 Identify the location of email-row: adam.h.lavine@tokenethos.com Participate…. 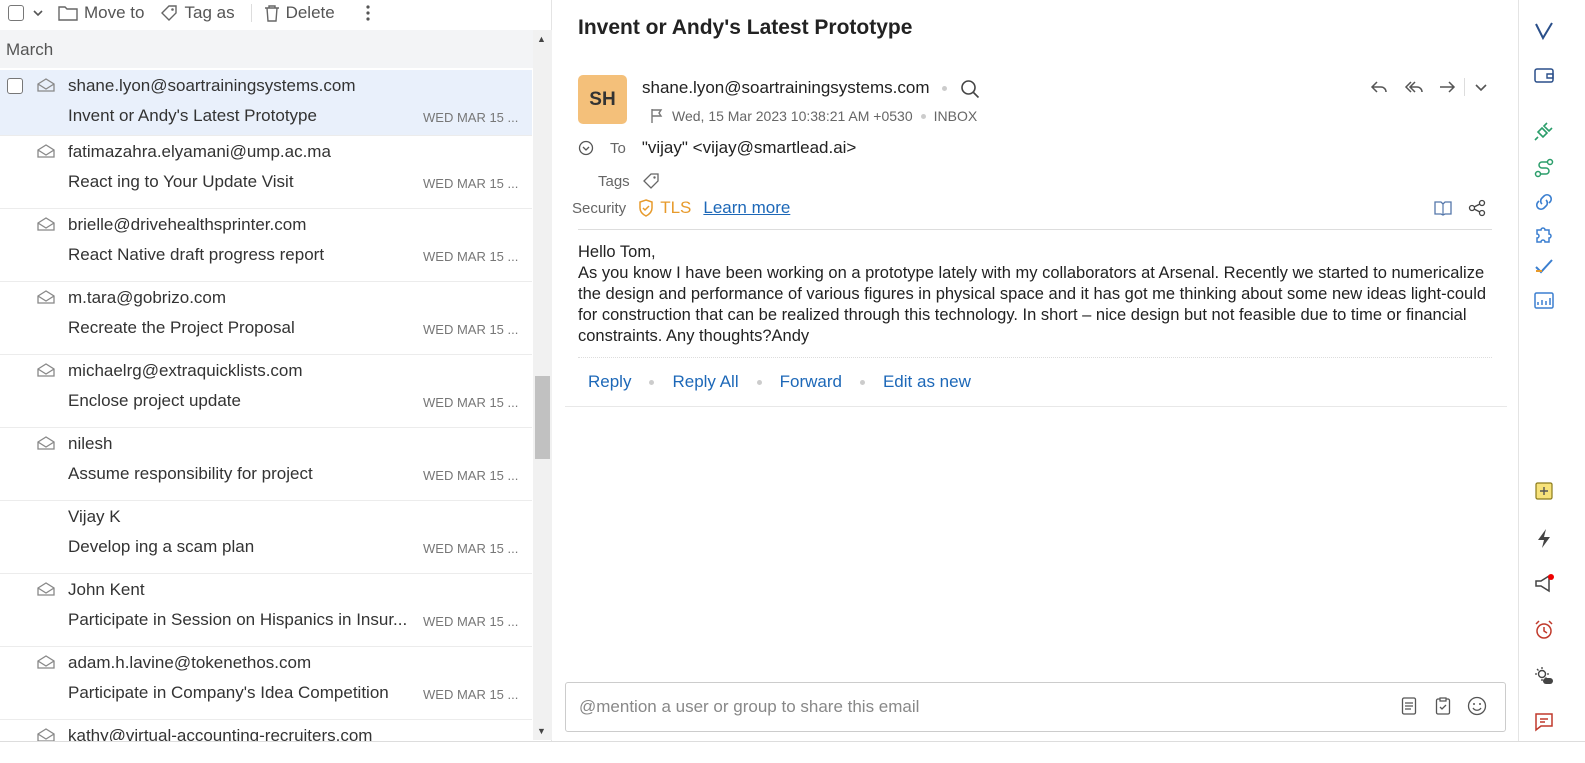
(266, 683).